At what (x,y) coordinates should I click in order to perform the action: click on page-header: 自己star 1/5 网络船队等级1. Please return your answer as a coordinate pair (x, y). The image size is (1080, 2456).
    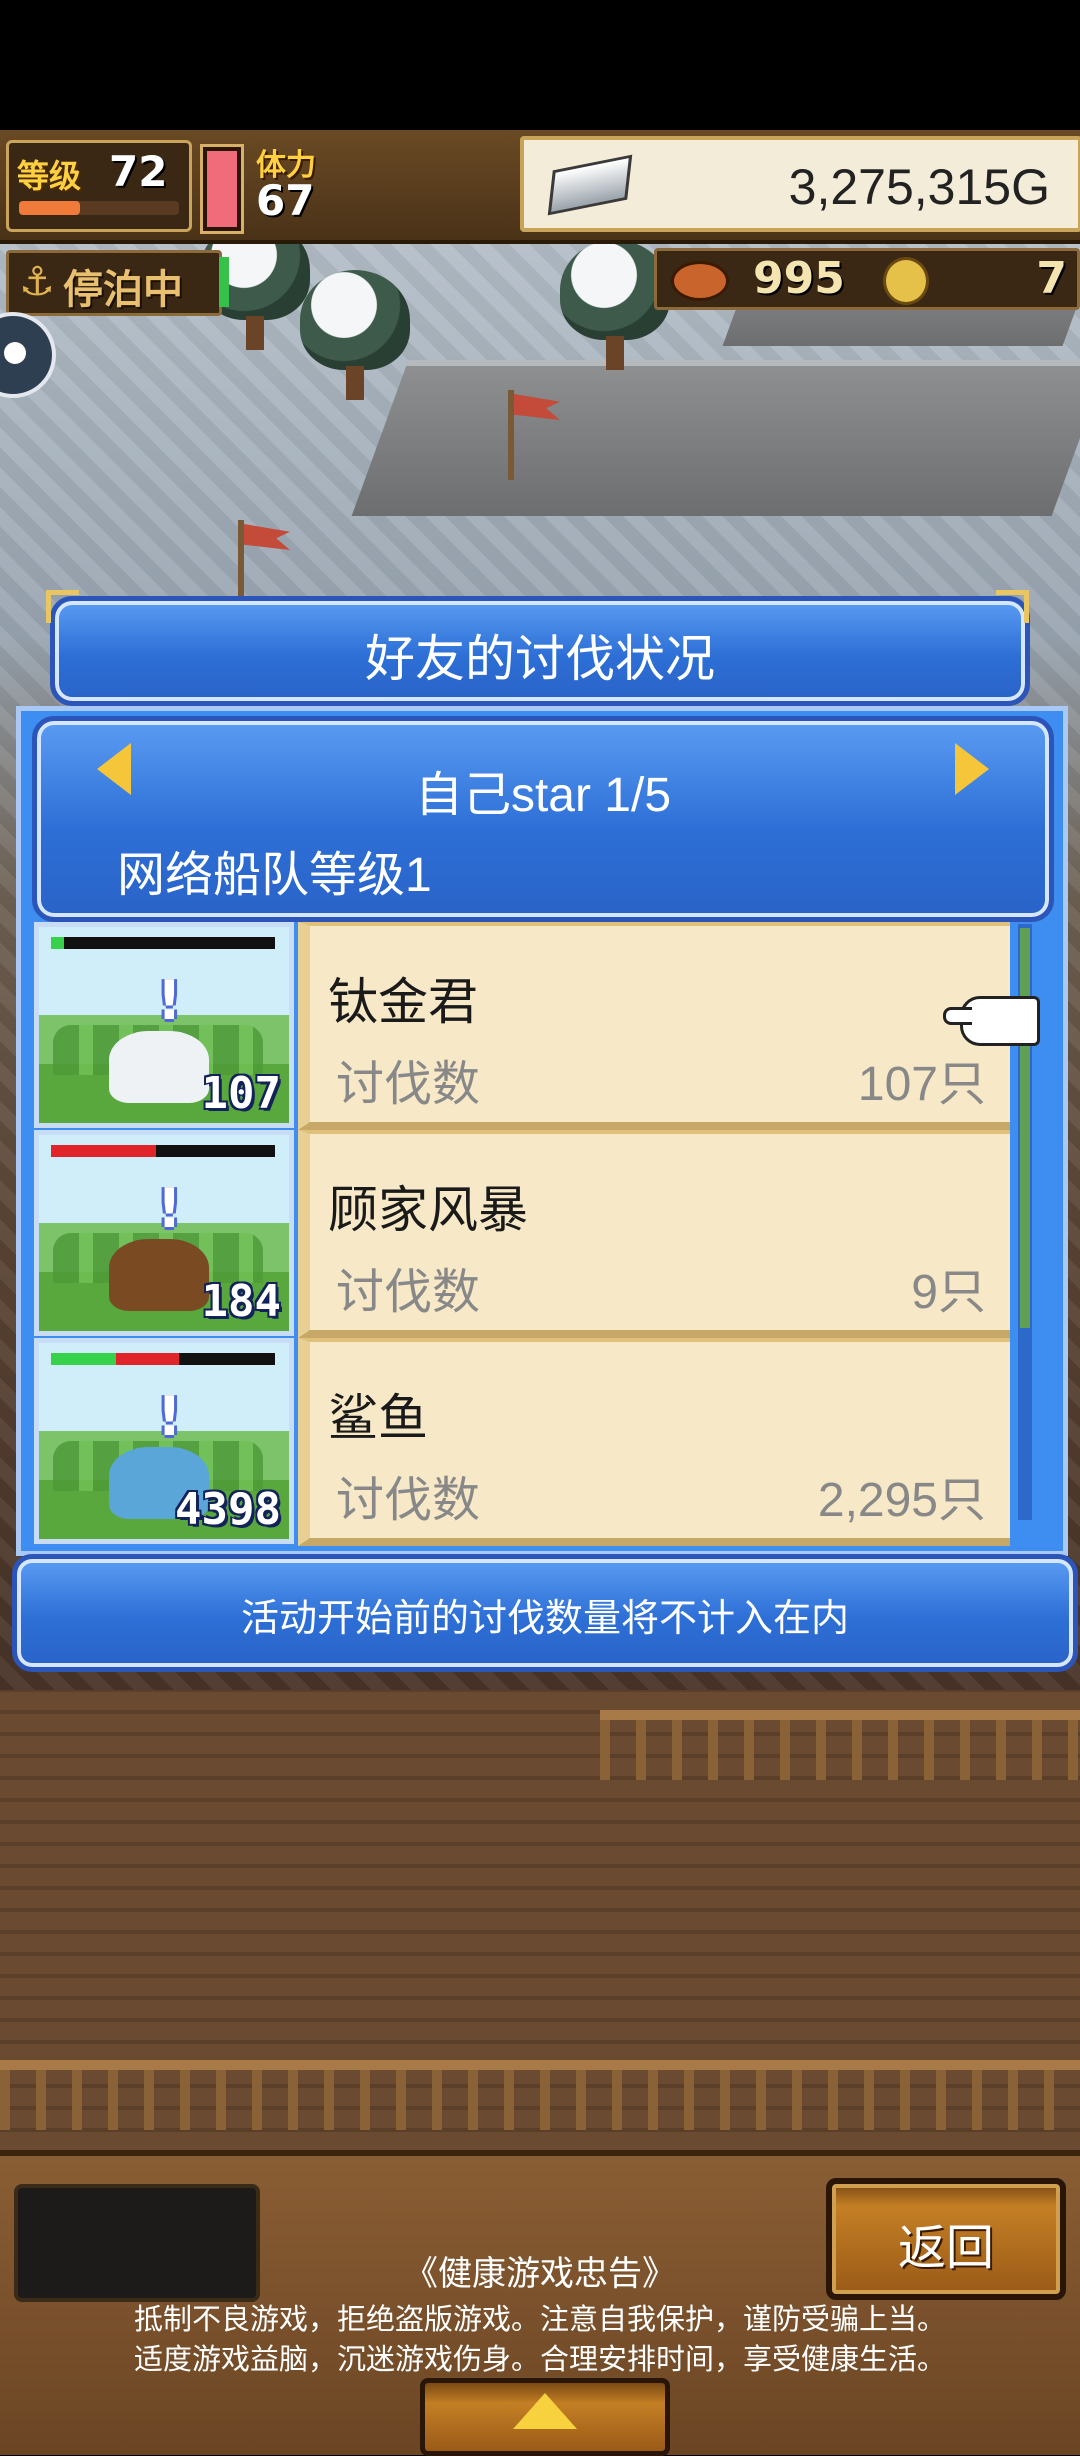
    Looking at the image, I should click on (543, 819).